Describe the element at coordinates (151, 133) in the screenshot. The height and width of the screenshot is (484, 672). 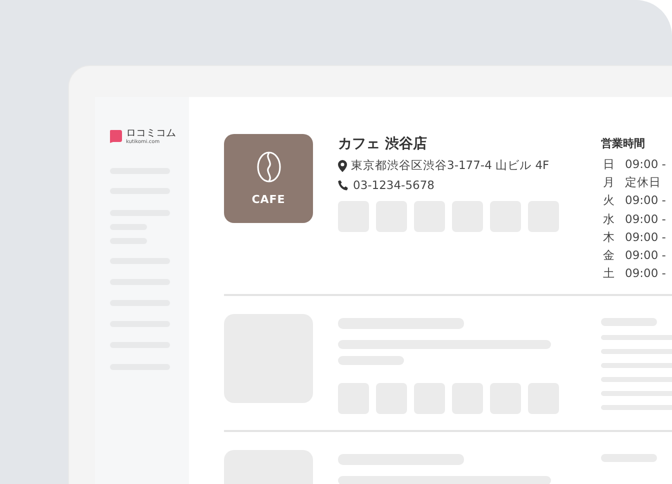
I see `logo-name: ロコミコム` at that location.